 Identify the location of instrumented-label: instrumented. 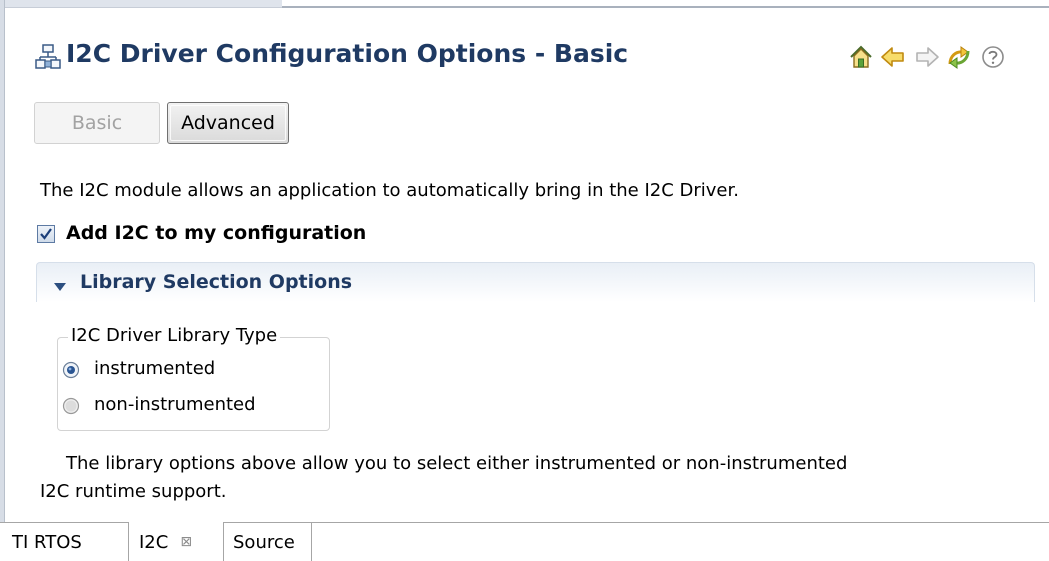
(154, 368).